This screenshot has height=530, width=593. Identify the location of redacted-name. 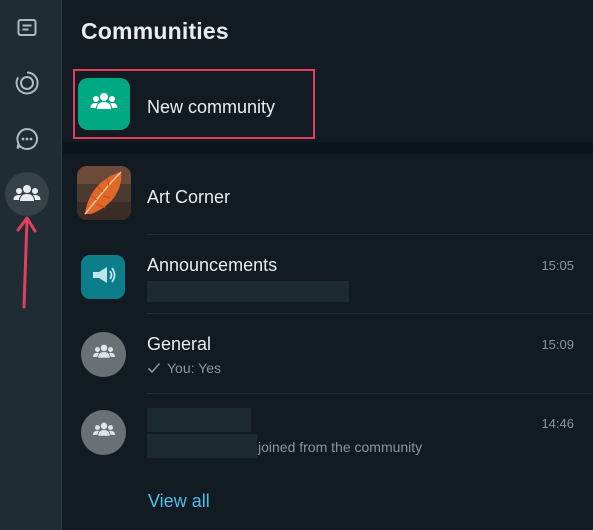
(199, 420).